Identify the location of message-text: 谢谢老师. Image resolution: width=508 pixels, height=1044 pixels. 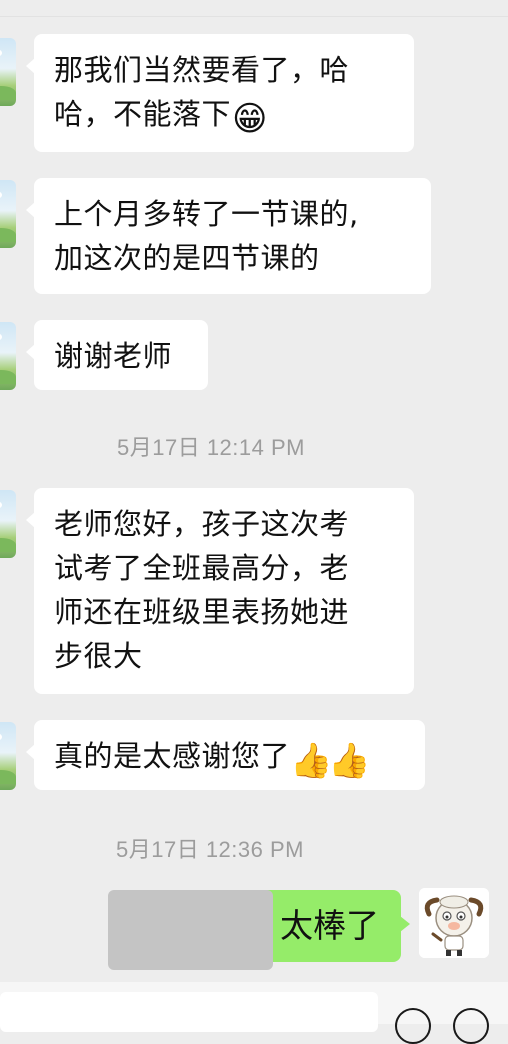
(113, 356).